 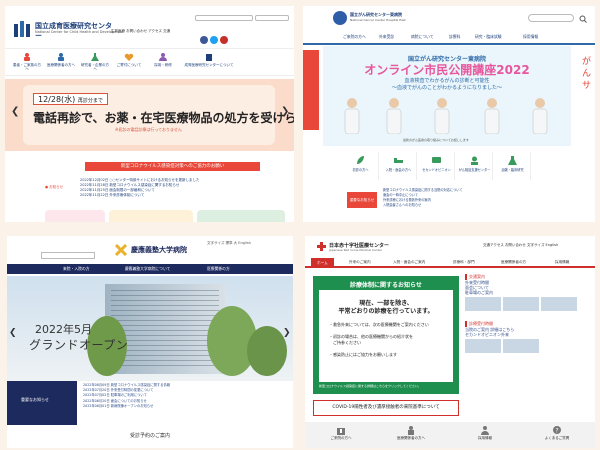 I want to click on bottom-link: 採用情報, so click(x=485, y=432).